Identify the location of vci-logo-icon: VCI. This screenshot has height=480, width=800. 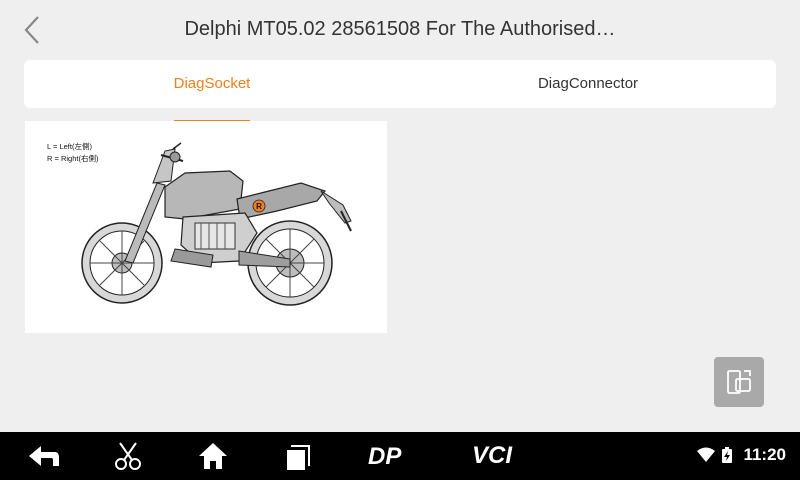
(500, 457).